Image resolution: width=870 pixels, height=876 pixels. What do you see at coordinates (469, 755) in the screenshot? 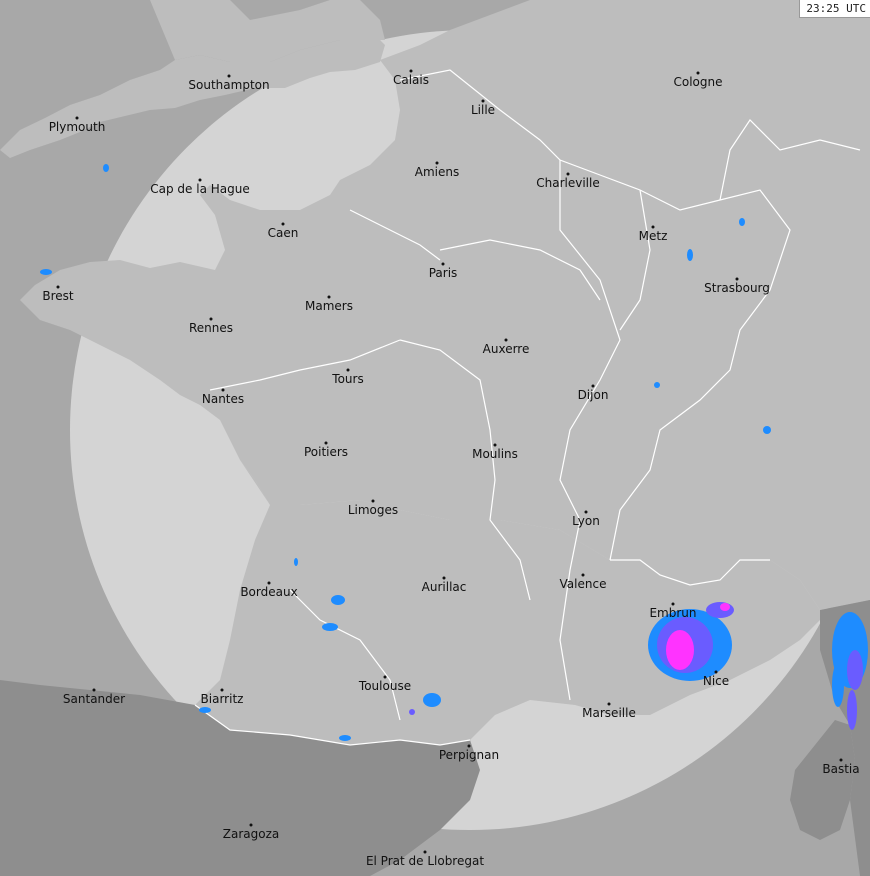
I see `city-label: Perpignan` at bounding box center [469, 755].